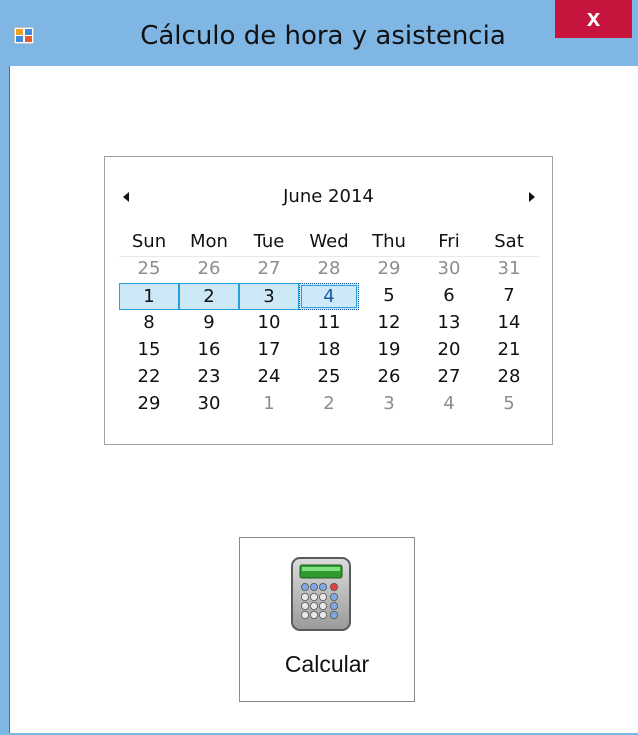 Image resolution: width=638 pixels, height=735 pixels. I want to click on calendar-day: 16, so click(209, 350).